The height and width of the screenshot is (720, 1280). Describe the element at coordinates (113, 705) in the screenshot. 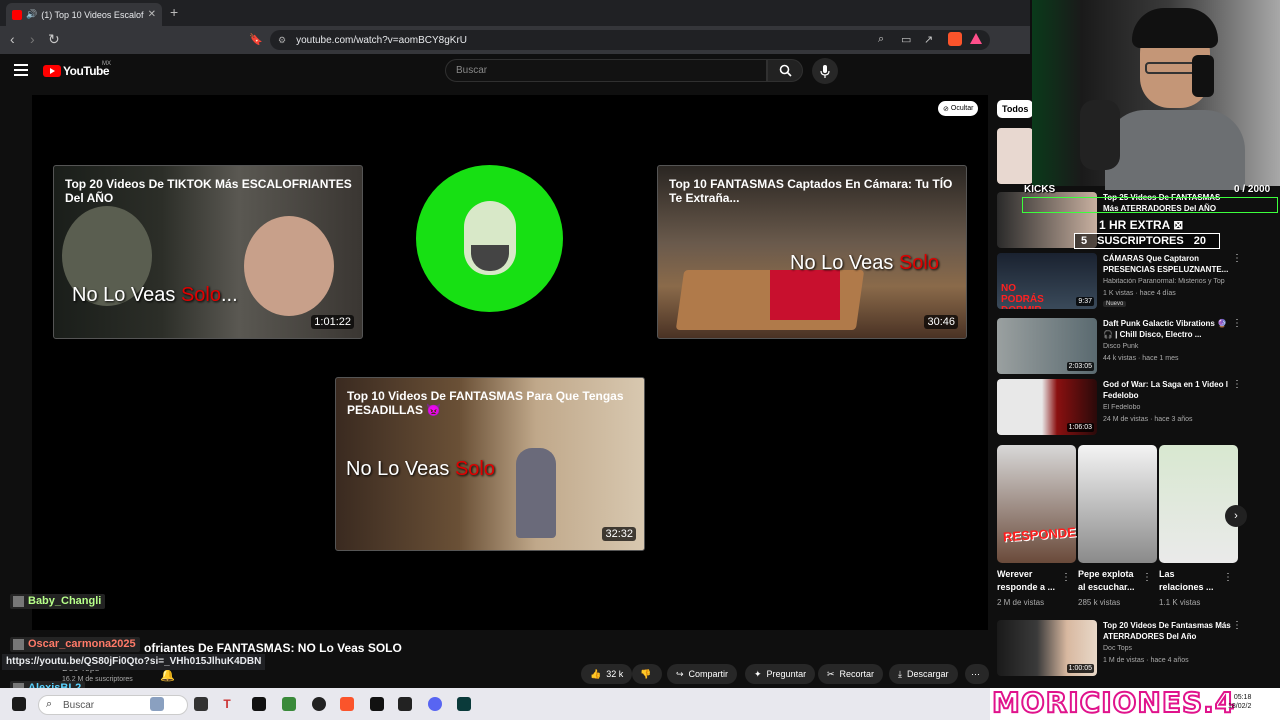

I see `taskbar-search-input: Buscar` at that location.